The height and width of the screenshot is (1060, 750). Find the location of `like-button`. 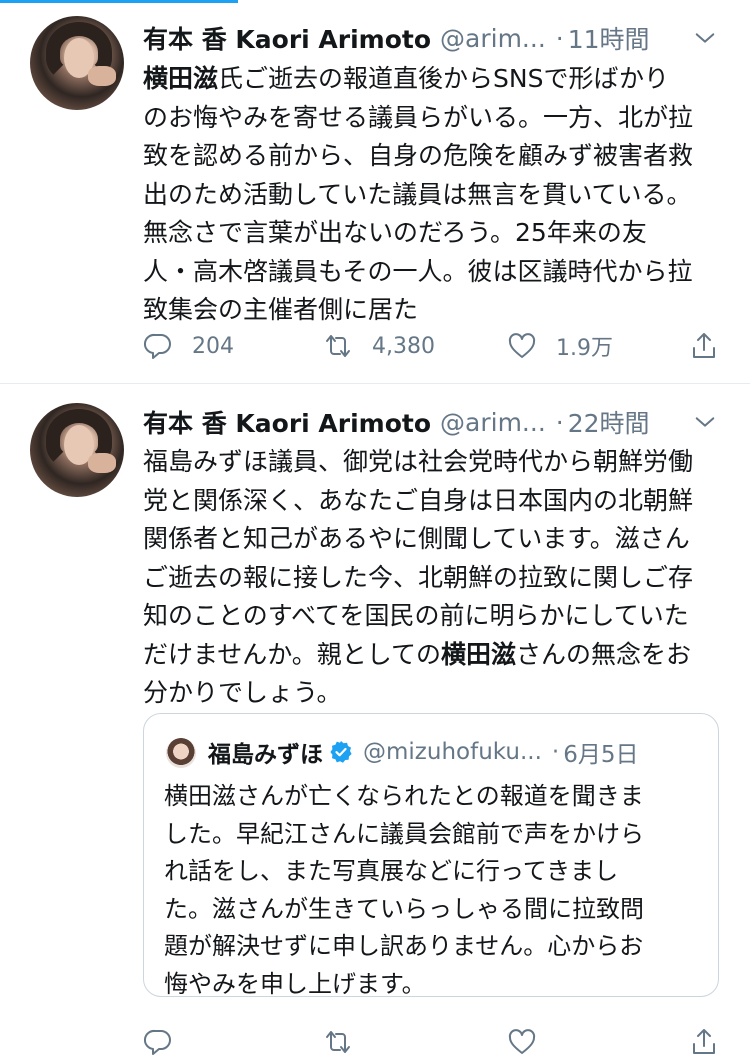

like-button is located at coordinates (531, 1042).